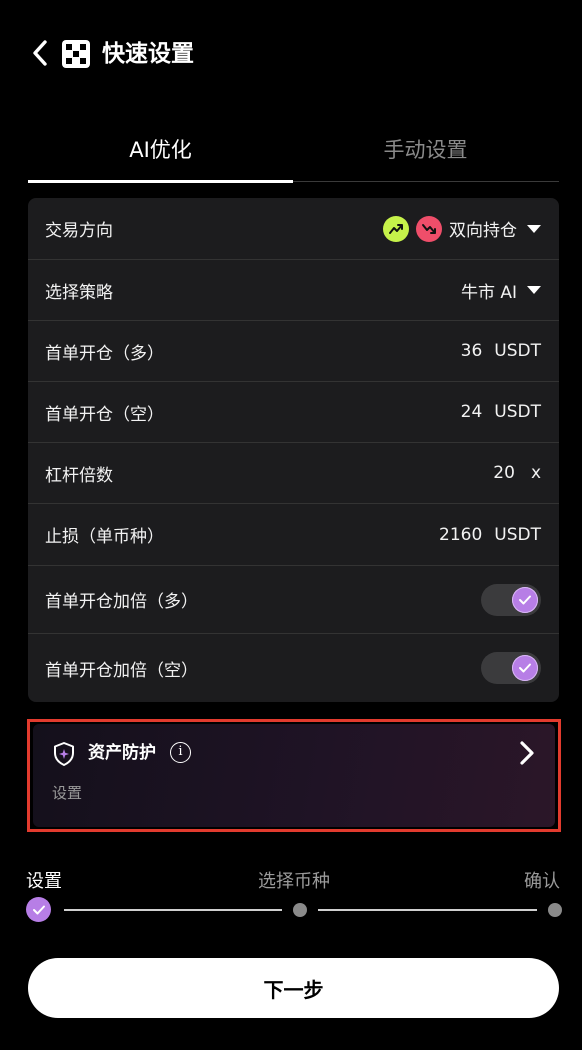 This screenshot has height=1050, width=582. What do you see at coordinates (79, 231) in the screenshot?
I see `trade-direction-label: 交易方向` at bounding box center [79, 231].